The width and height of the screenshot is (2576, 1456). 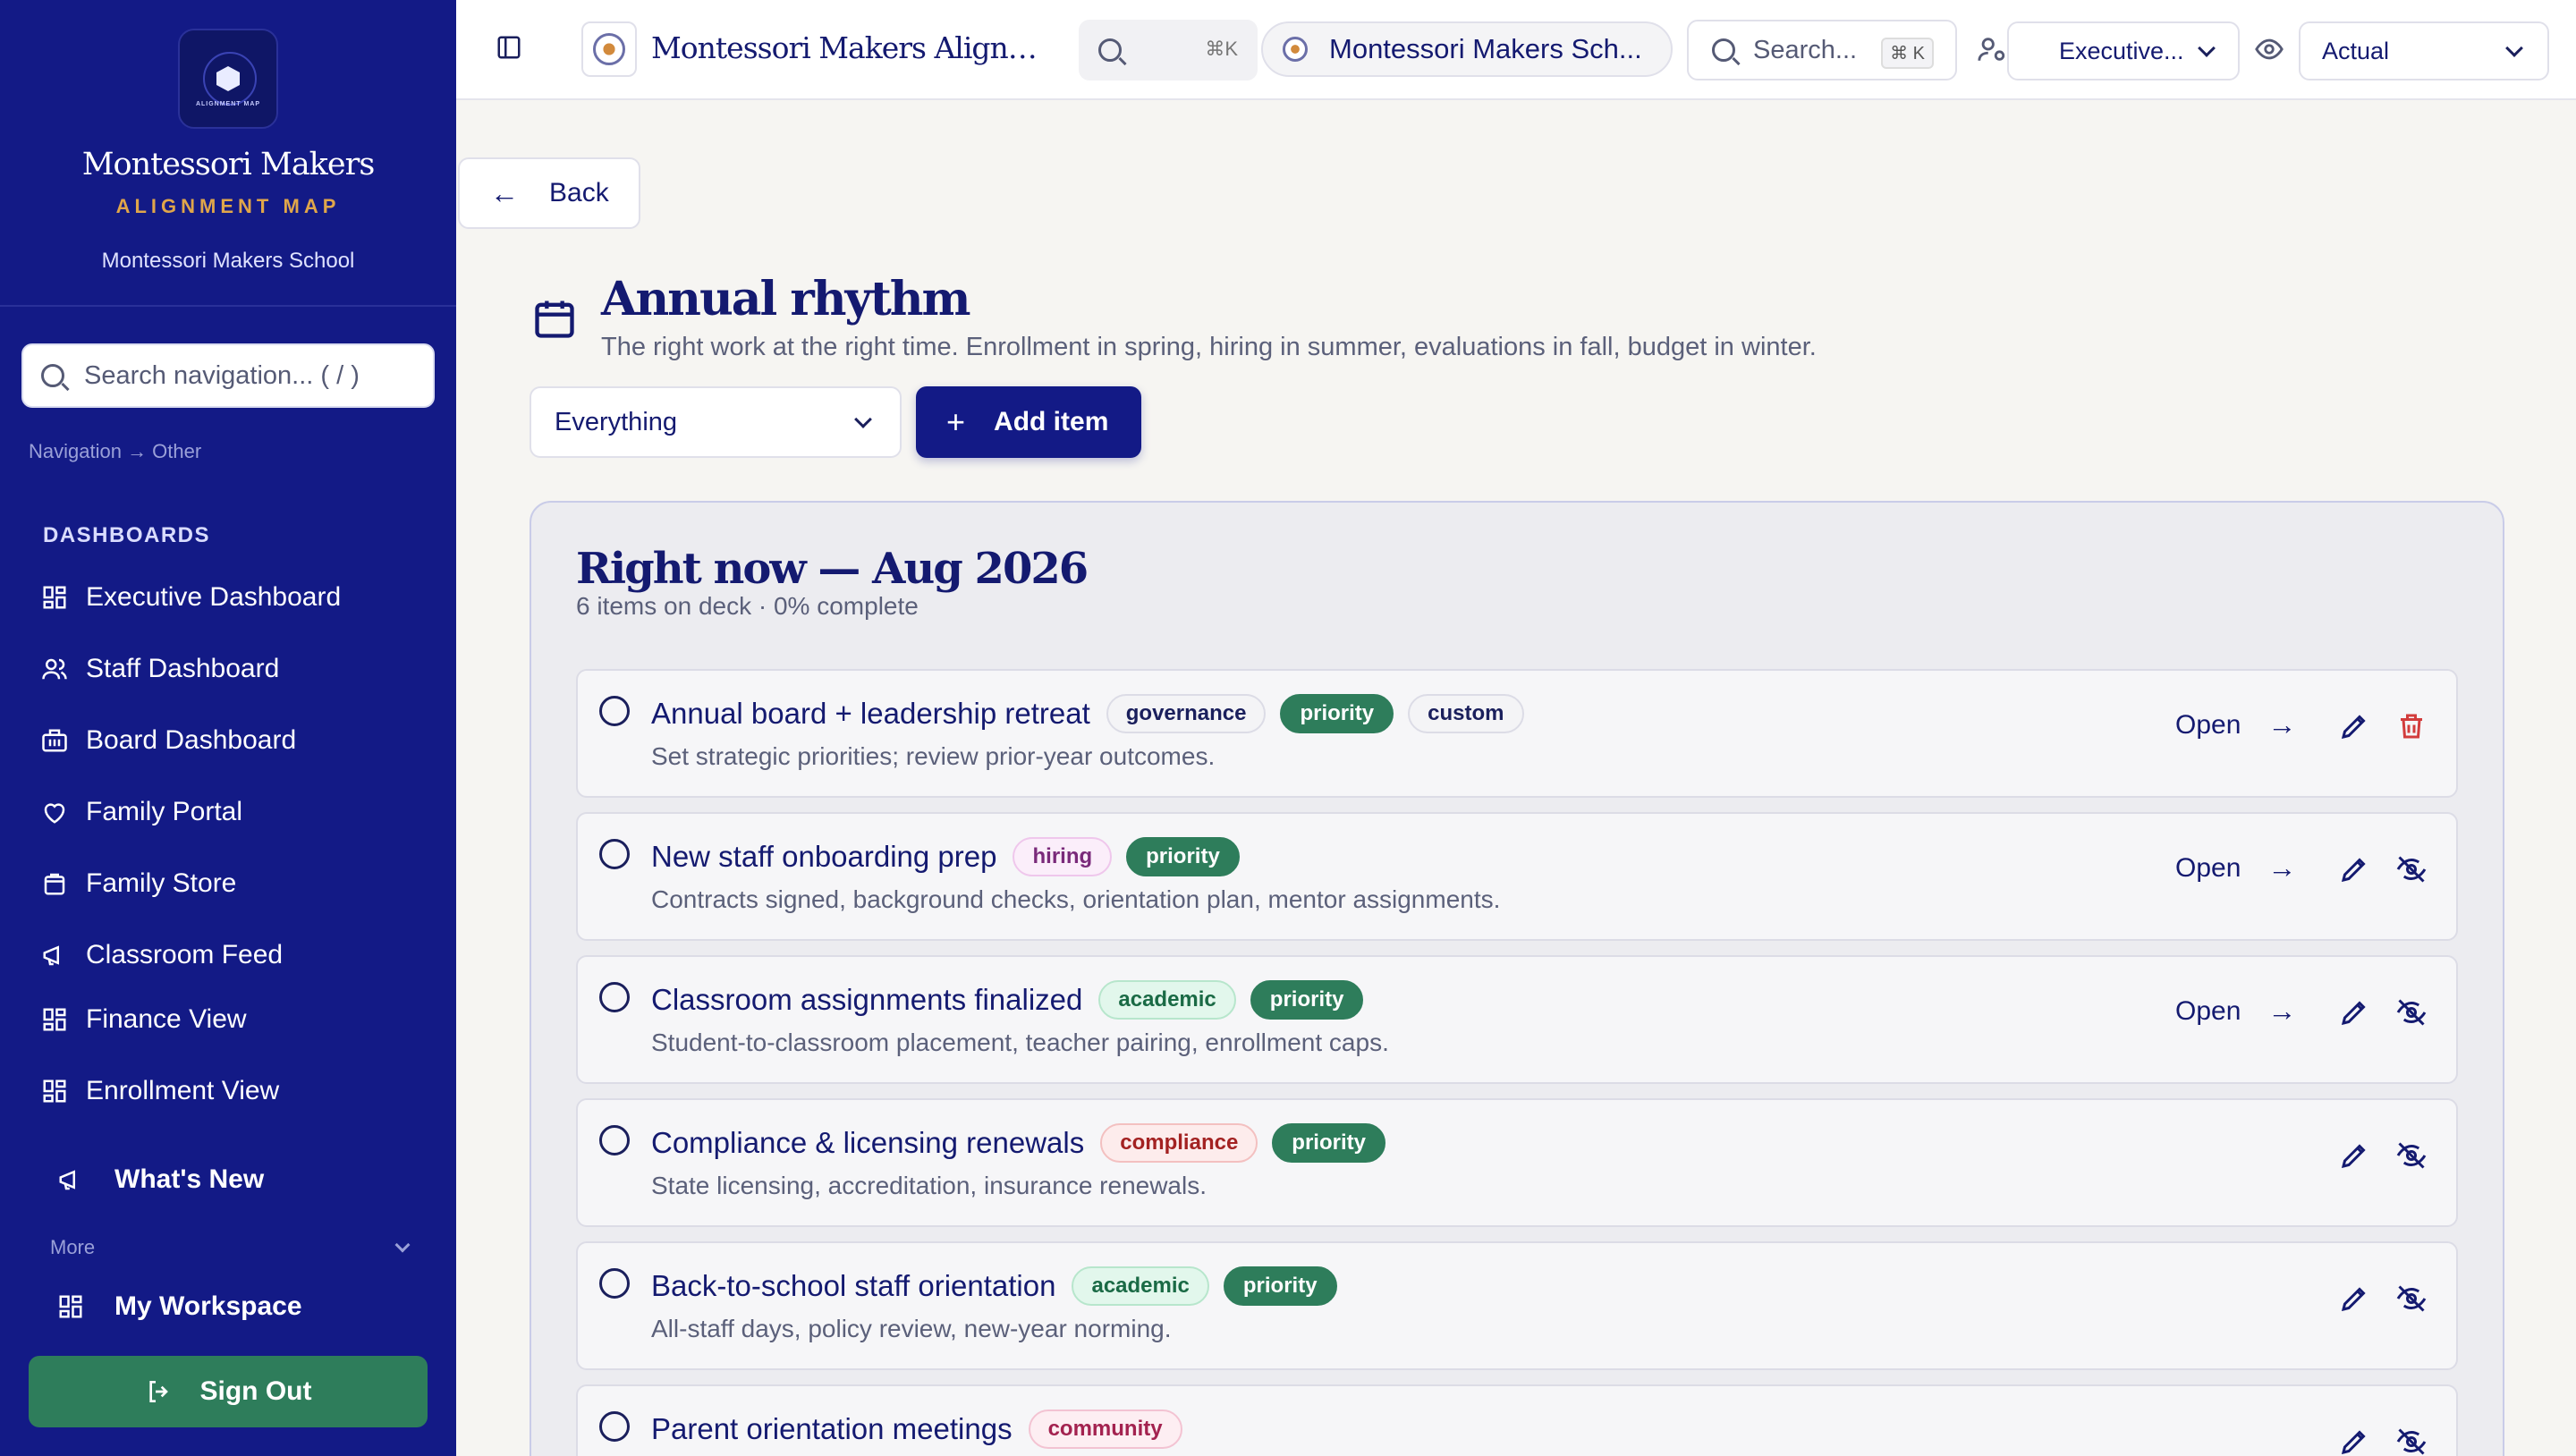 What do you see at coordinates (2356, 50) in the screenshot?
I see `view-mode-value: Actual` at bounding box center [2356, 50].